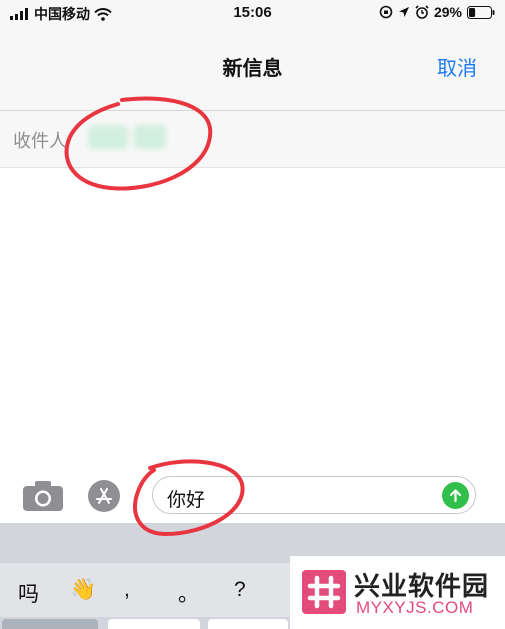 The height and width of the screenshot is (629, 505). What do you see at coordinates (28, 593) in the screenshot?
I see `candidate-item: 吗` at bounding box center [28, 593].